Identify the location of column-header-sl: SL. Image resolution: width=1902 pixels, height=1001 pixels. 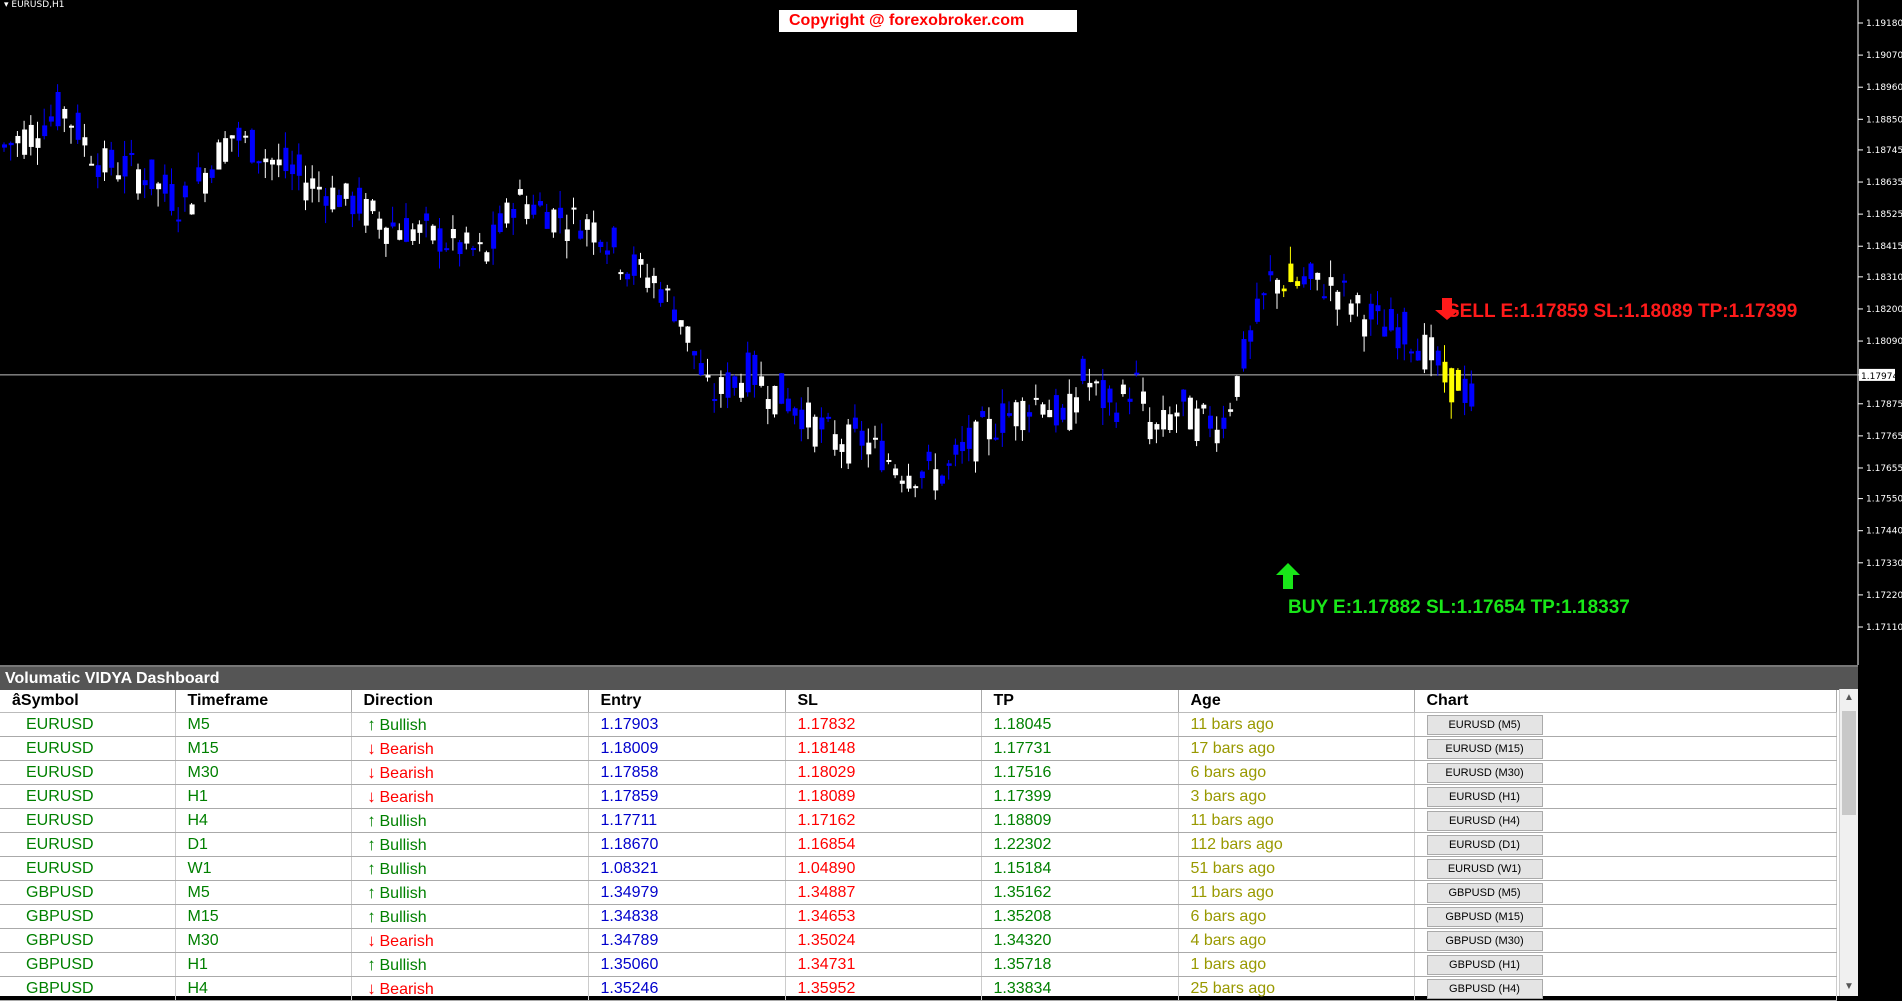
(883, 701).